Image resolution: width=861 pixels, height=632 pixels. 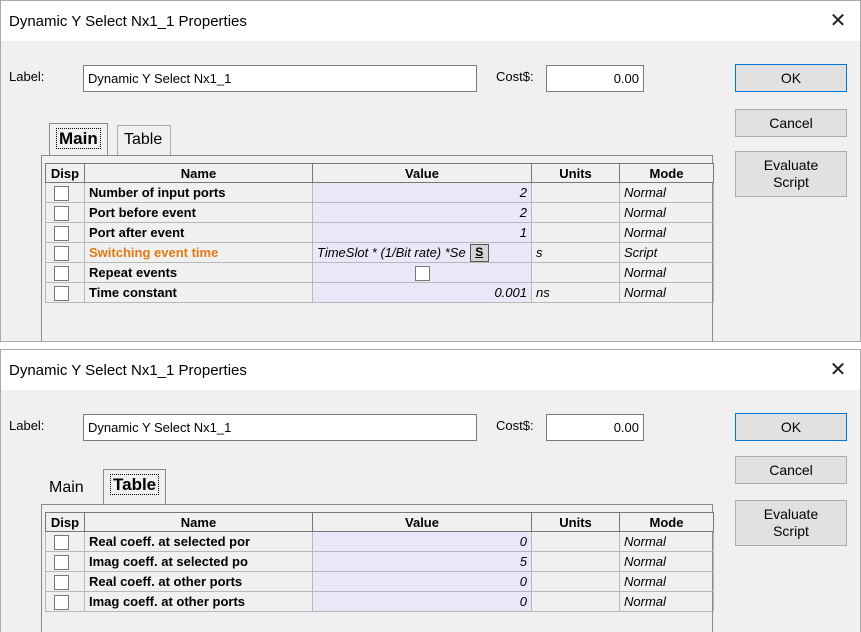 I want to click on param-value, so click(x=422, y=272).